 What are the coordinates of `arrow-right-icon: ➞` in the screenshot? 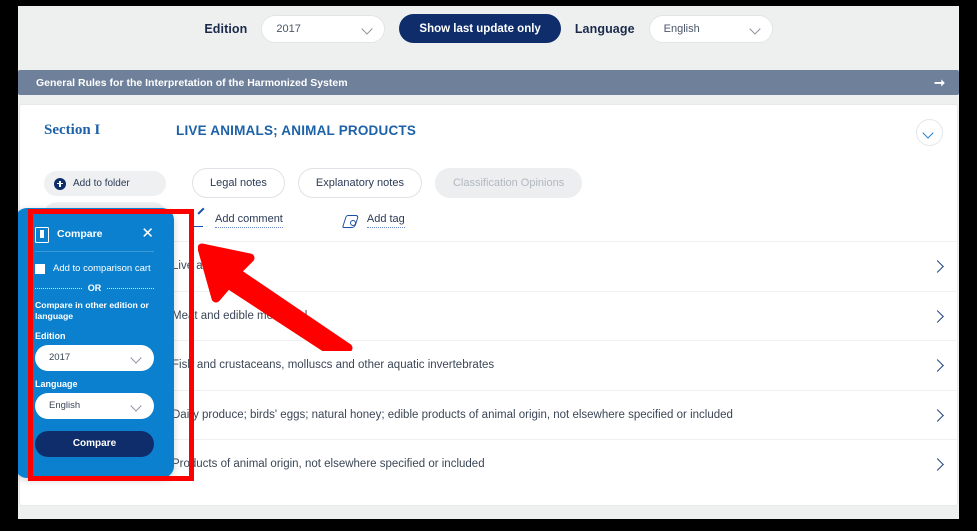 It's located at (939, 82).